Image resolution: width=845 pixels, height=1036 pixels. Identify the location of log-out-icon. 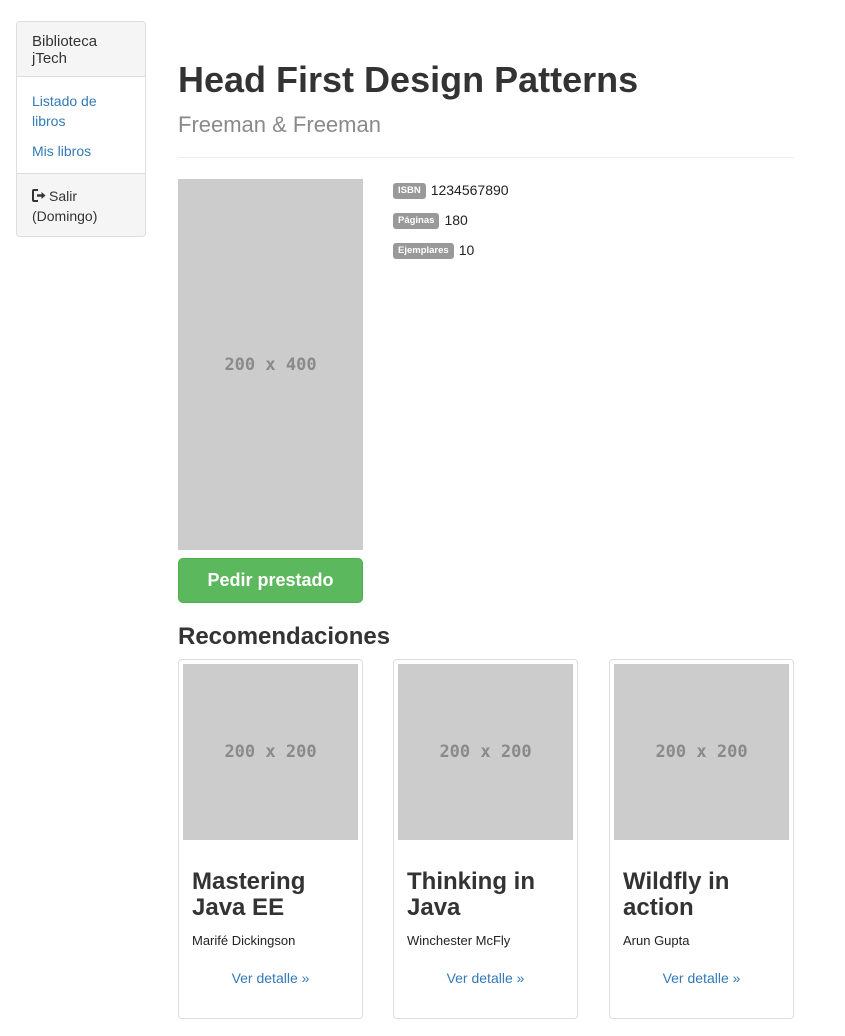
(39, 195).